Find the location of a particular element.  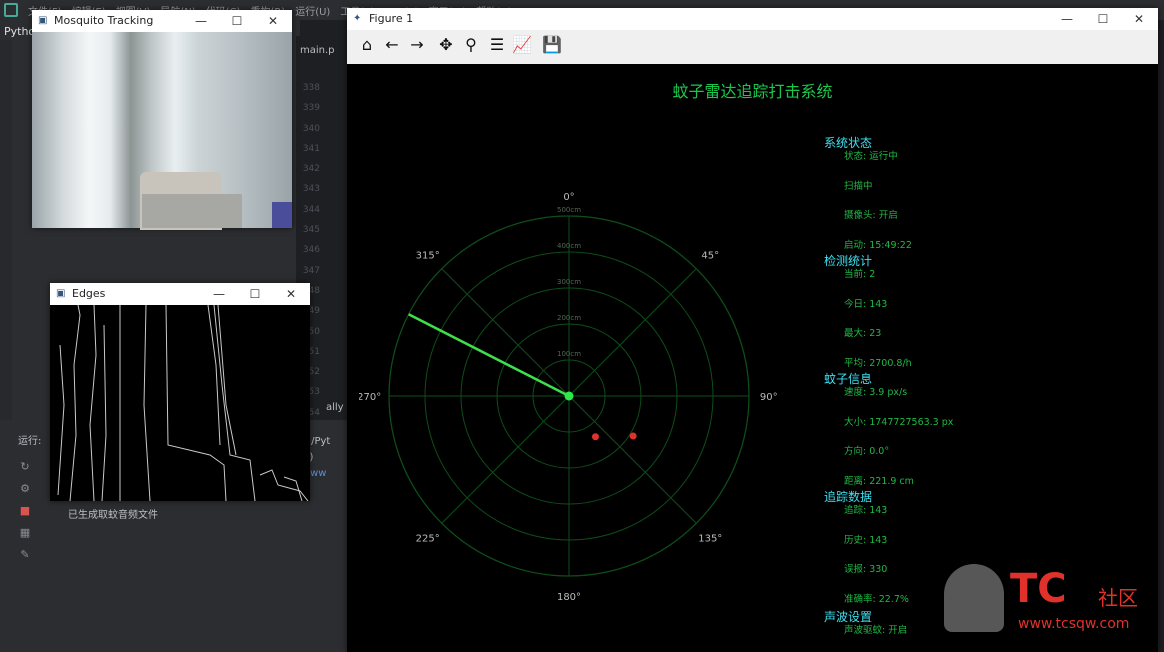

run-tools: ↻ ⚙ ■ ▦ ✎ is located at coordinates (34, 511).